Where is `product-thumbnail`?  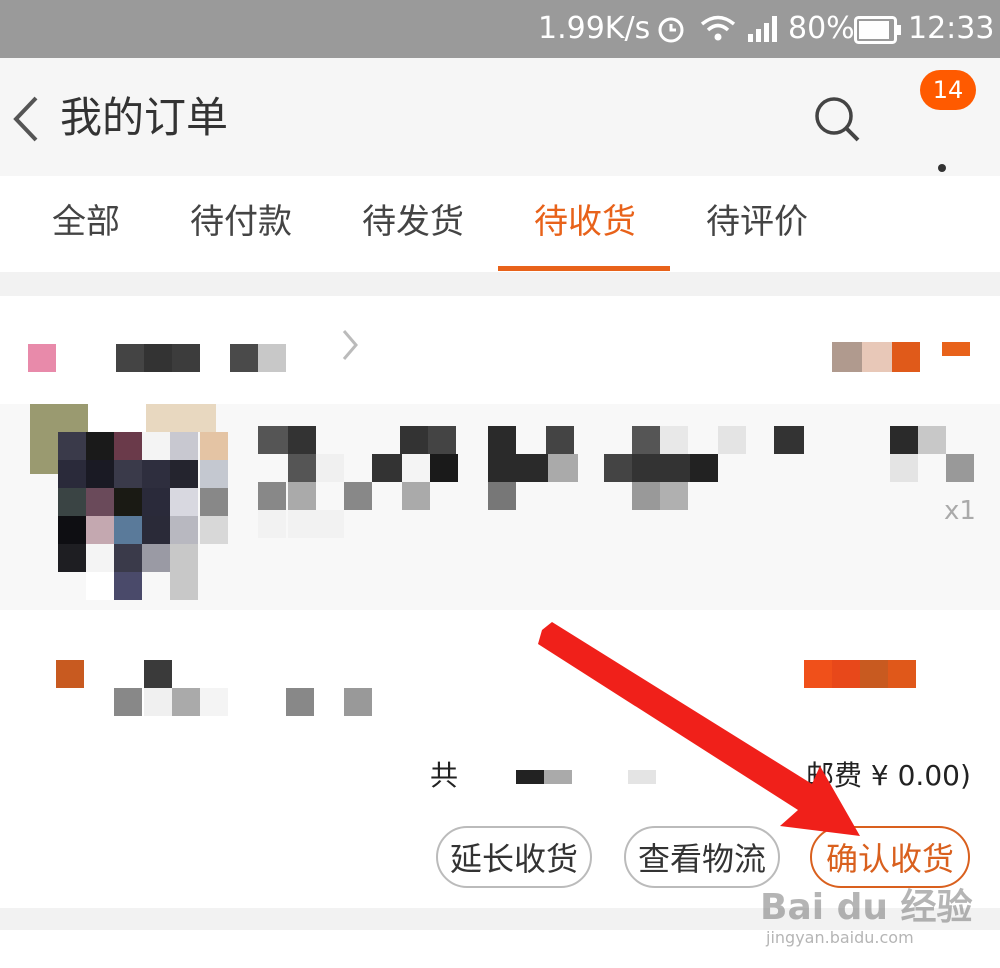 product-thumbnail is located at coordinates (130, 504).